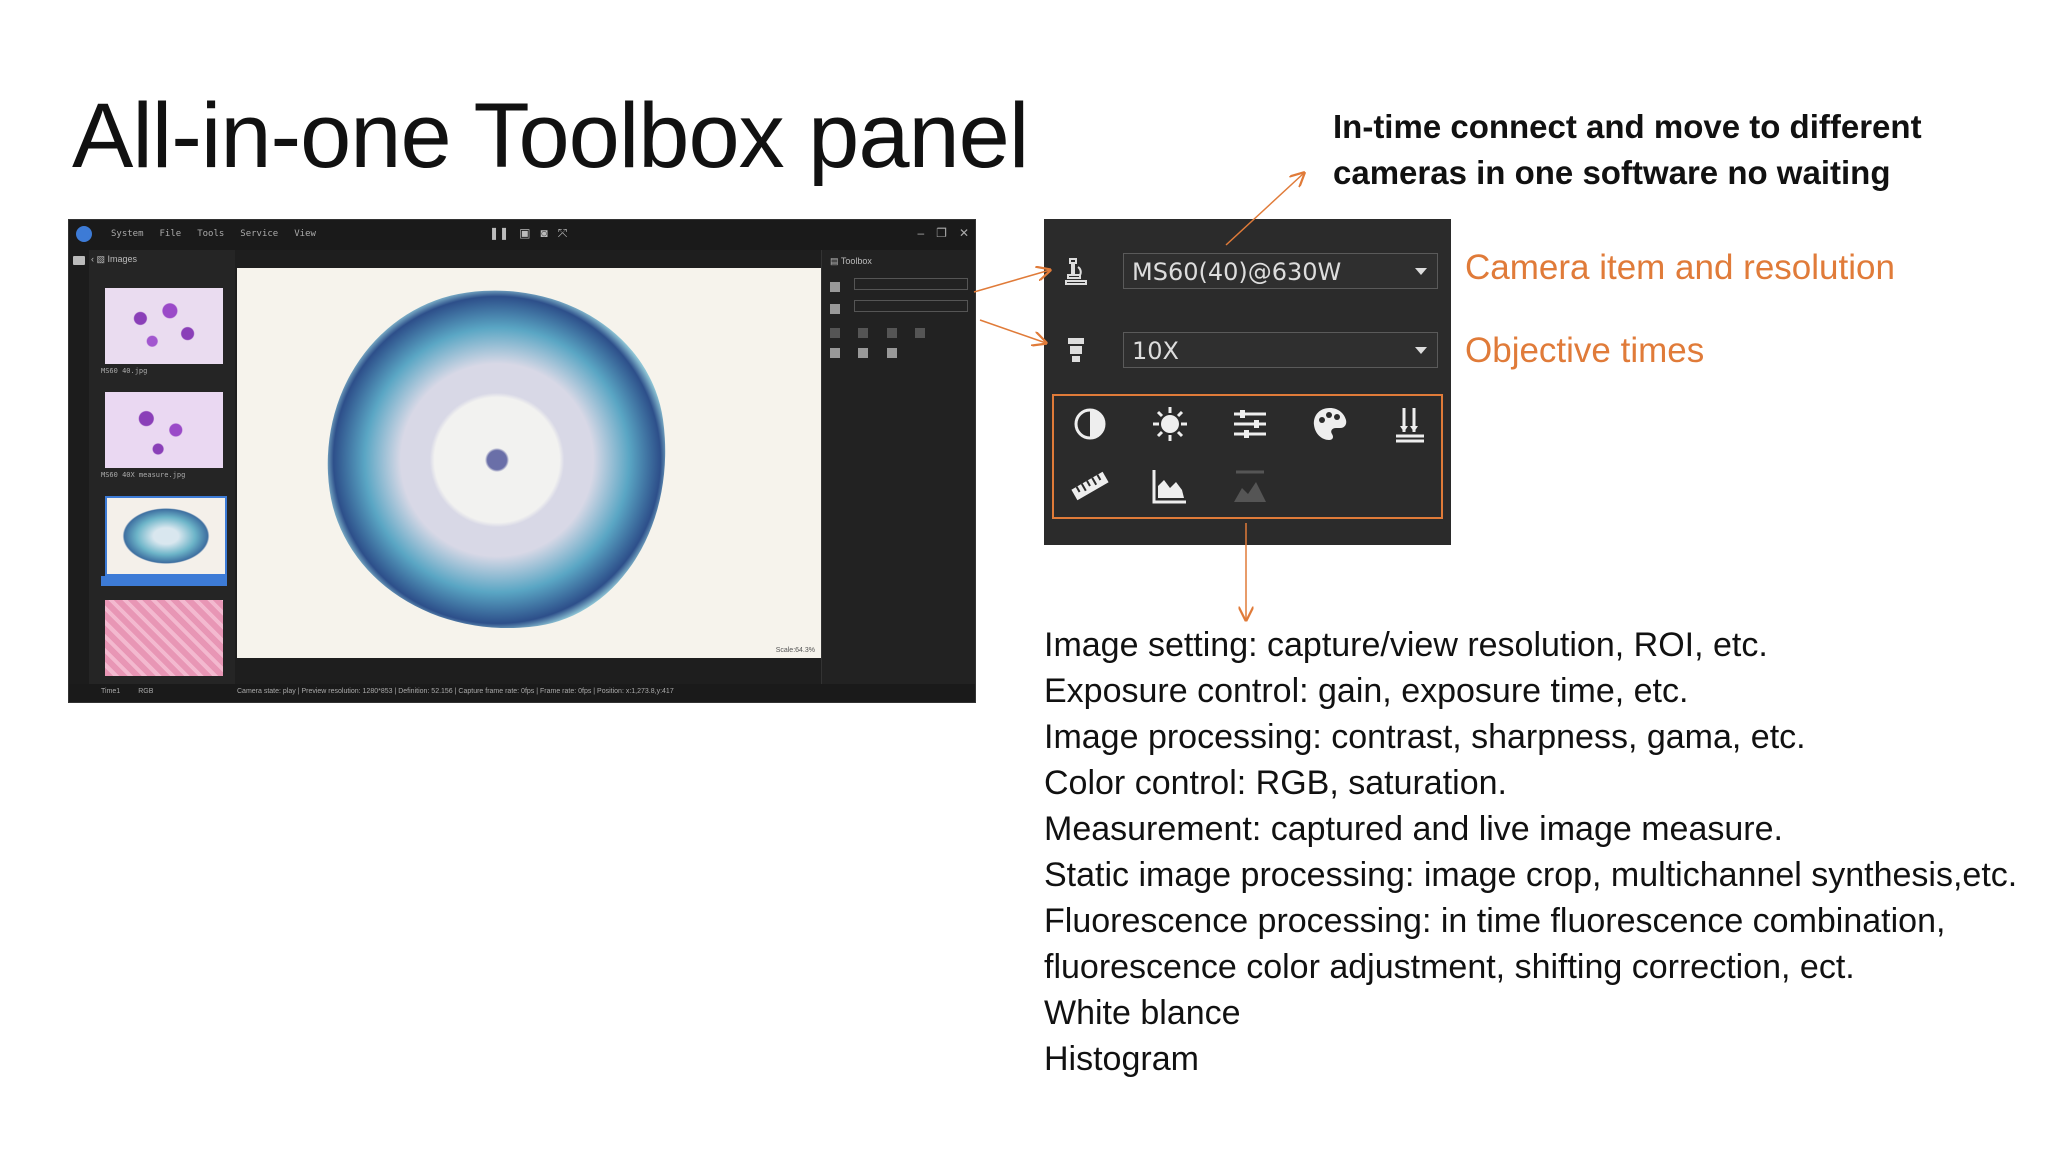 The height and width of the screenshot is (1152, 2048). Describe the element at coordinates (1012, 331) in the screenshot. I see `arrow-to-objective-row` at that location.